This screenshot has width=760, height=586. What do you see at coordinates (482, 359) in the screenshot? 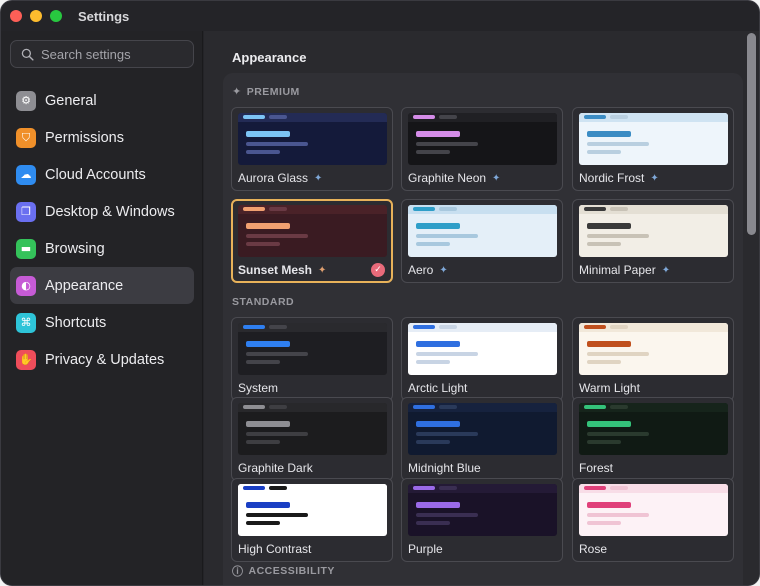
I see `theme-card-arctic-light: Arctic Light` at bounding box center [482, 359].